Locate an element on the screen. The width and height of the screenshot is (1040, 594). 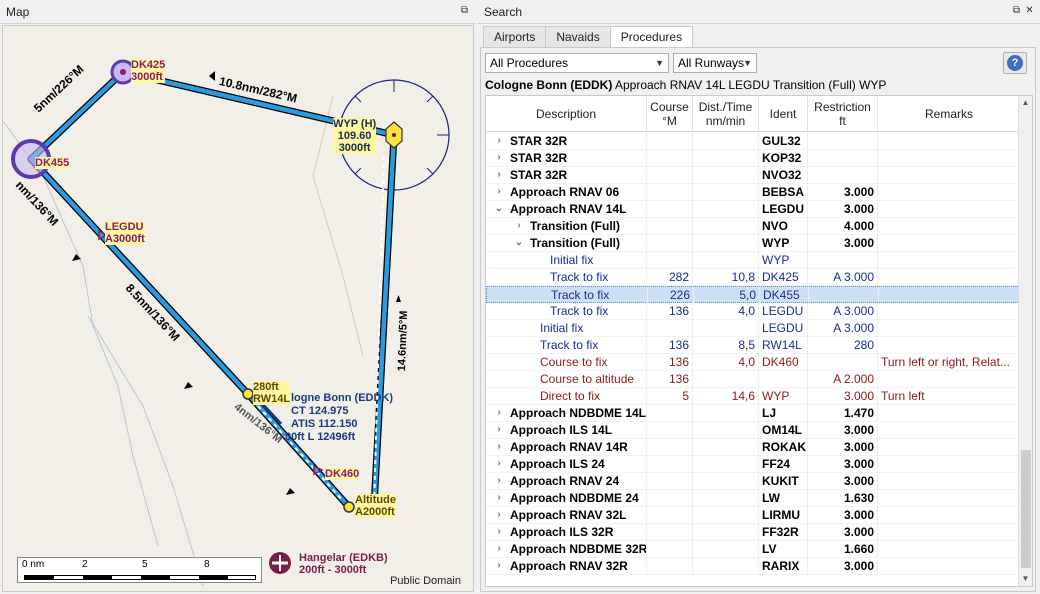
close-icon: ✕ is located at coordinates (1029, 11).